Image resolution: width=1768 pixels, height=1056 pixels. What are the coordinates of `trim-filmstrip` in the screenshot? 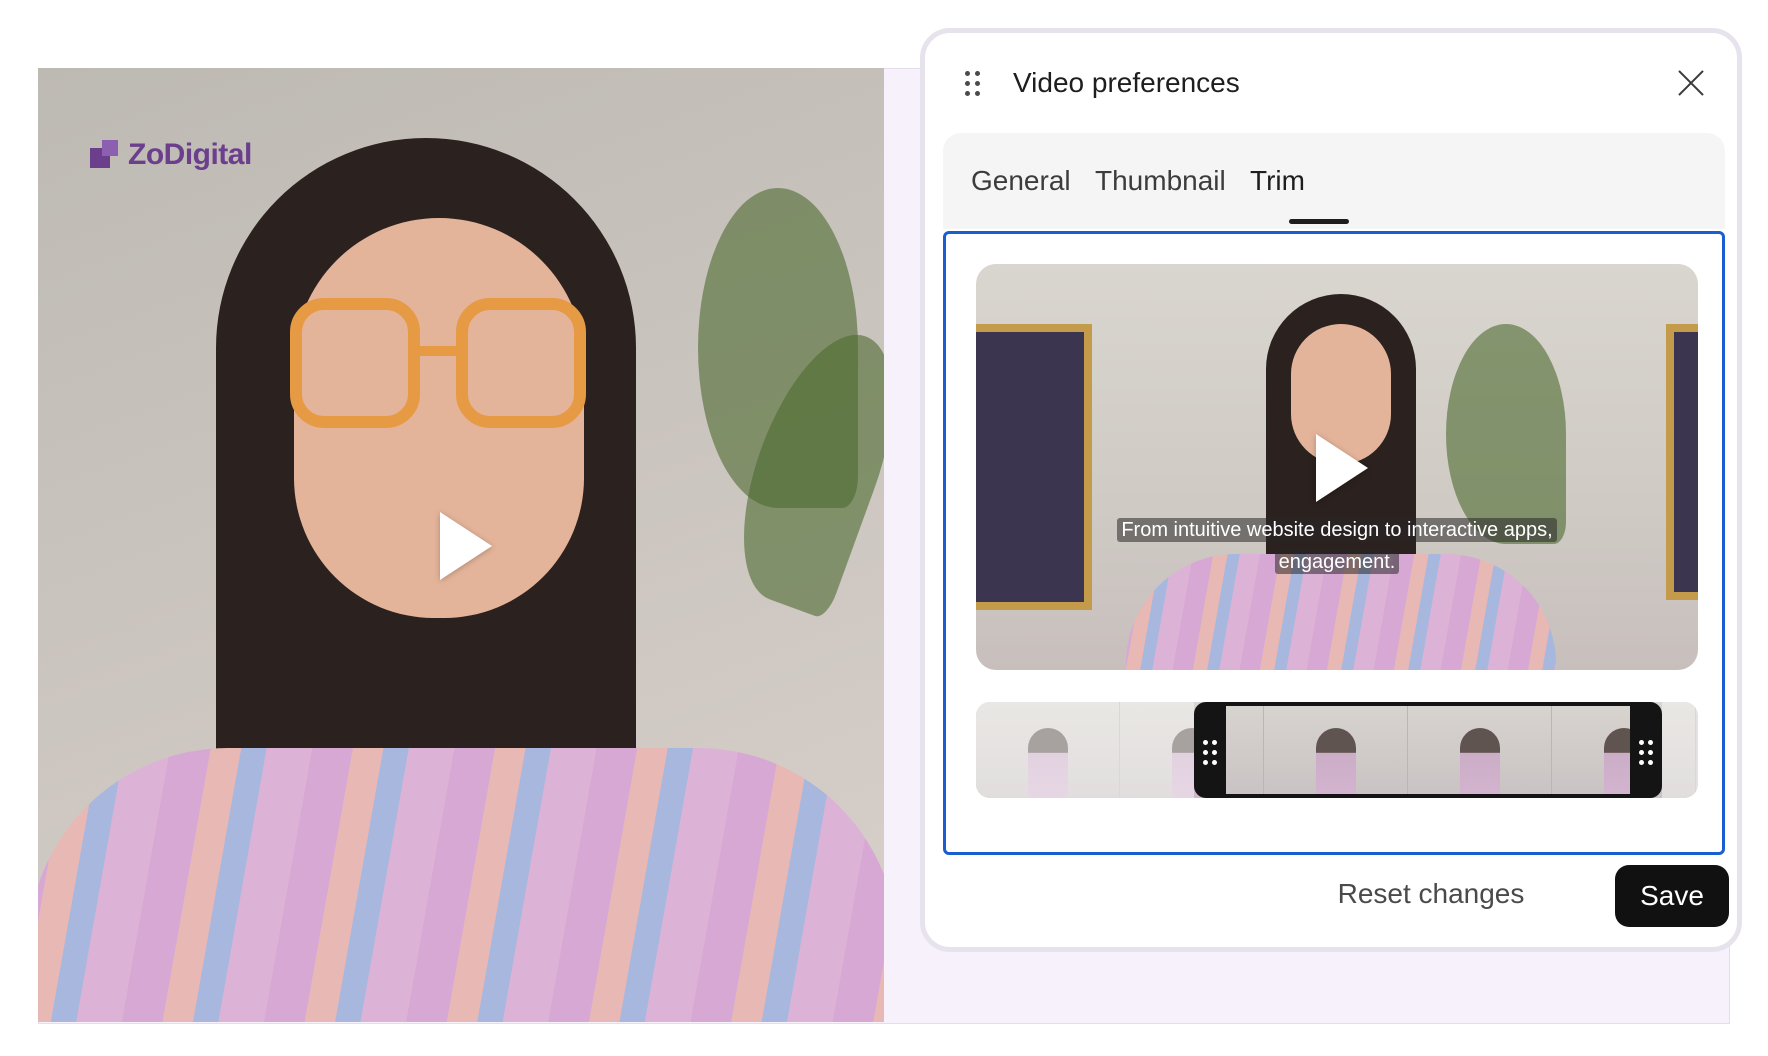 It's located at (1337, 750).